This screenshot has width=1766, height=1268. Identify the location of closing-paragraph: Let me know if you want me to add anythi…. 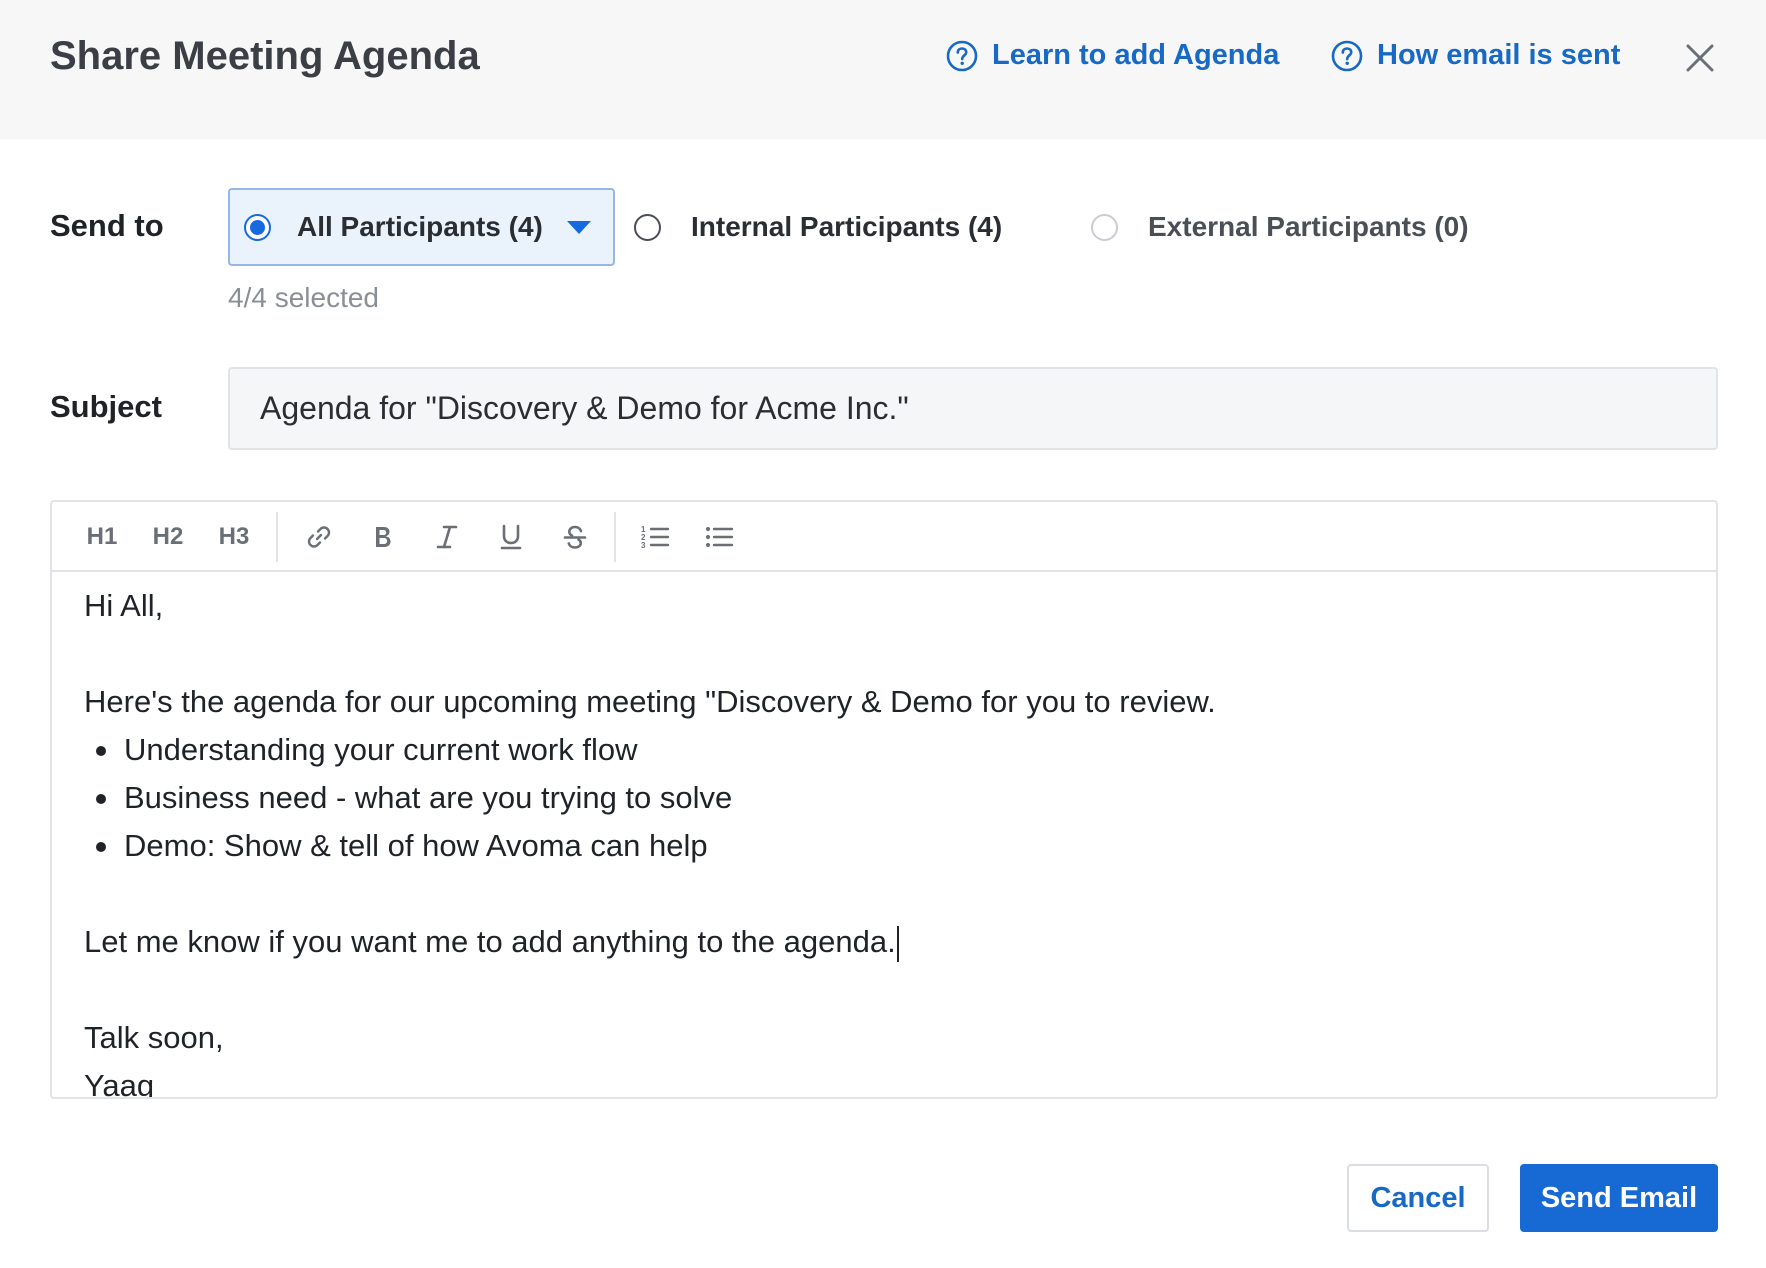
(885, 942).